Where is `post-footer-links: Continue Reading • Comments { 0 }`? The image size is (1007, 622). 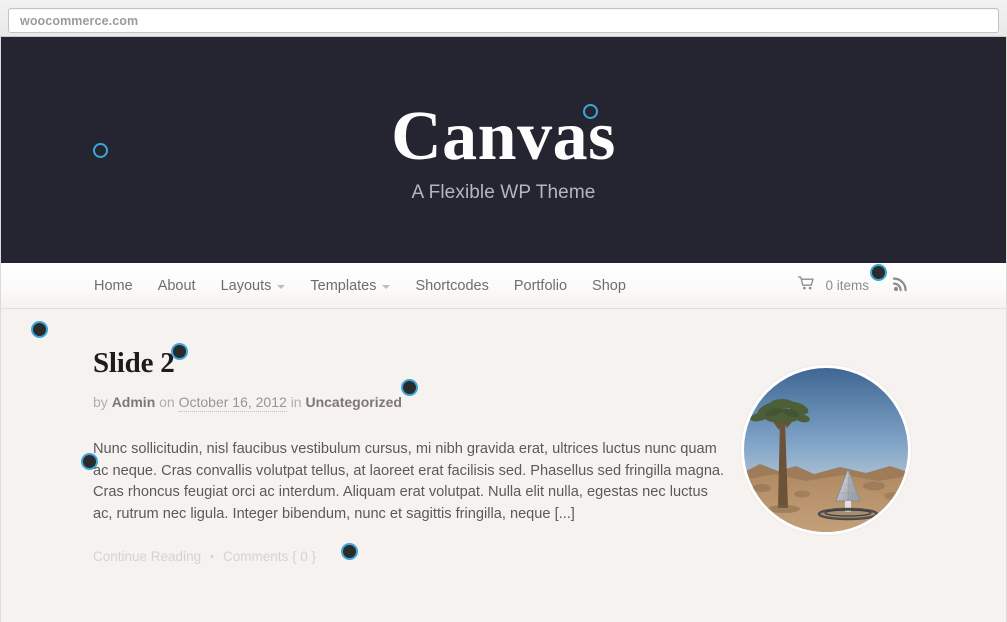
post-footer-links: Continue Reading • Comments { 0 } is located at coordinates (413, 556).